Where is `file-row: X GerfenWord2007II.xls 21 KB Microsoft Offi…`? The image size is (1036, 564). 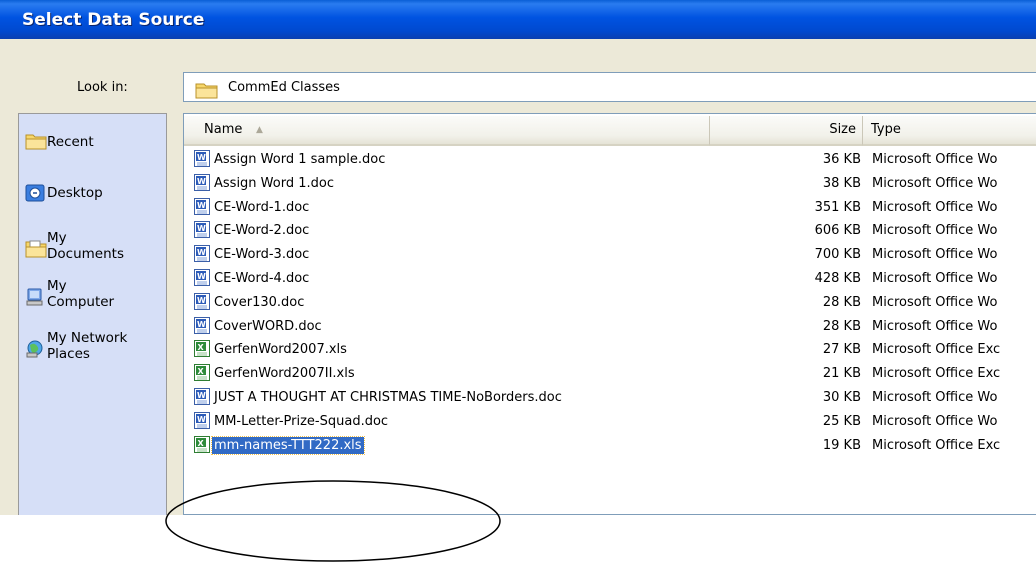 file-row: X GerfenWord2007II.xls 21 KB Microsoft Offi… is located at coordinates (610, 373).